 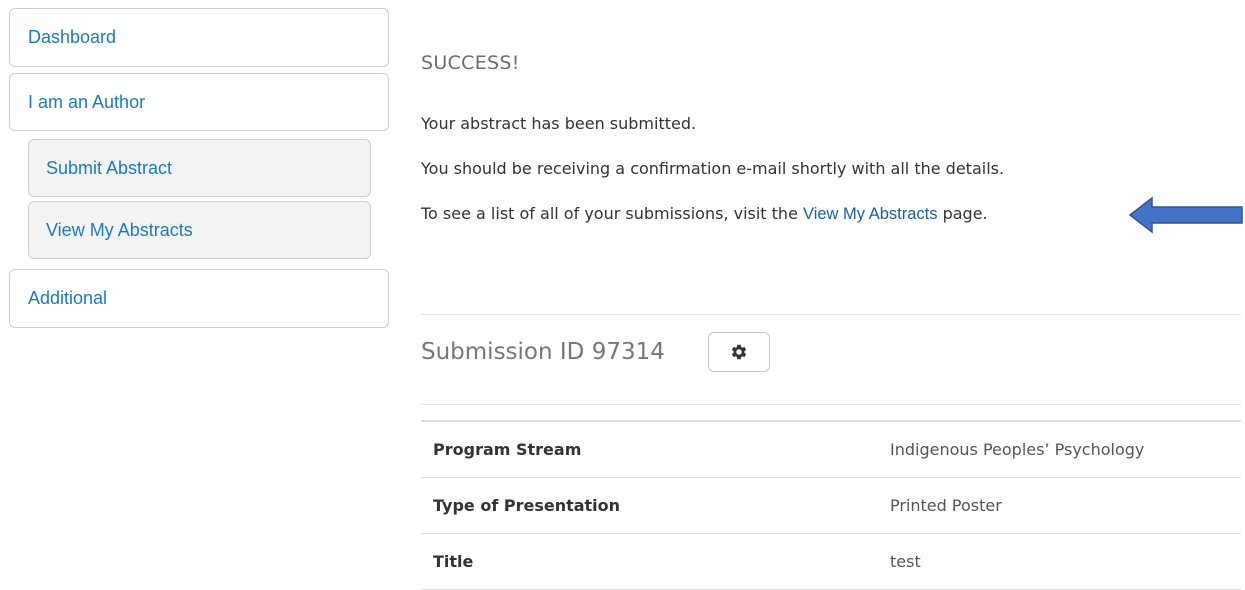 I want to click on title-label: Title, so click(x=649, y=561).